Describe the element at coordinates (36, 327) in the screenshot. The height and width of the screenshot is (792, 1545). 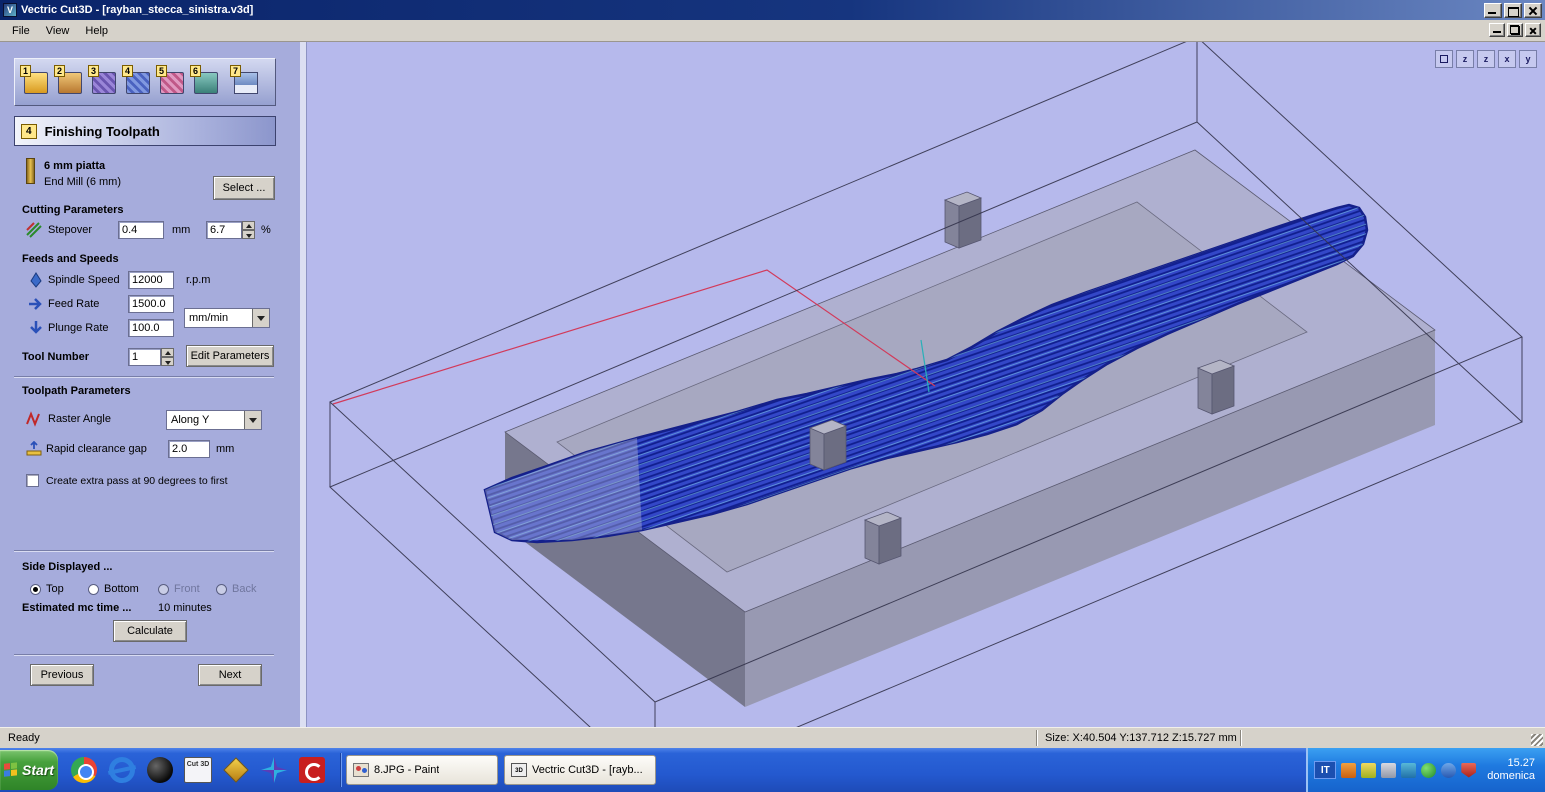
I see `plunge-rate-icon` at that location.